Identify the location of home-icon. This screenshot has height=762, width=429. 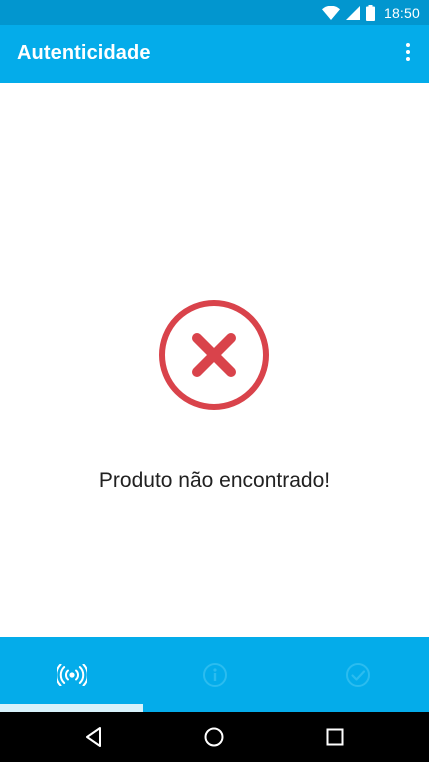
(214, 737).